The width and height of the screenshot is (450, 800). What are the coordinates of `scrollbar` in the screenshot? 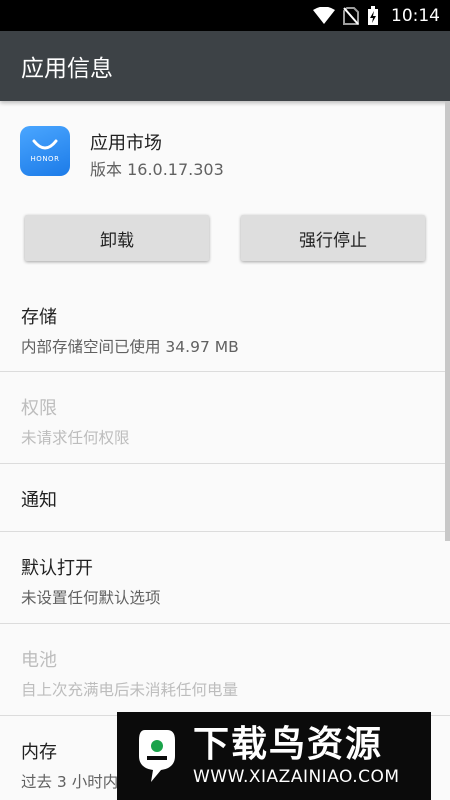 It's located at (447, 321).